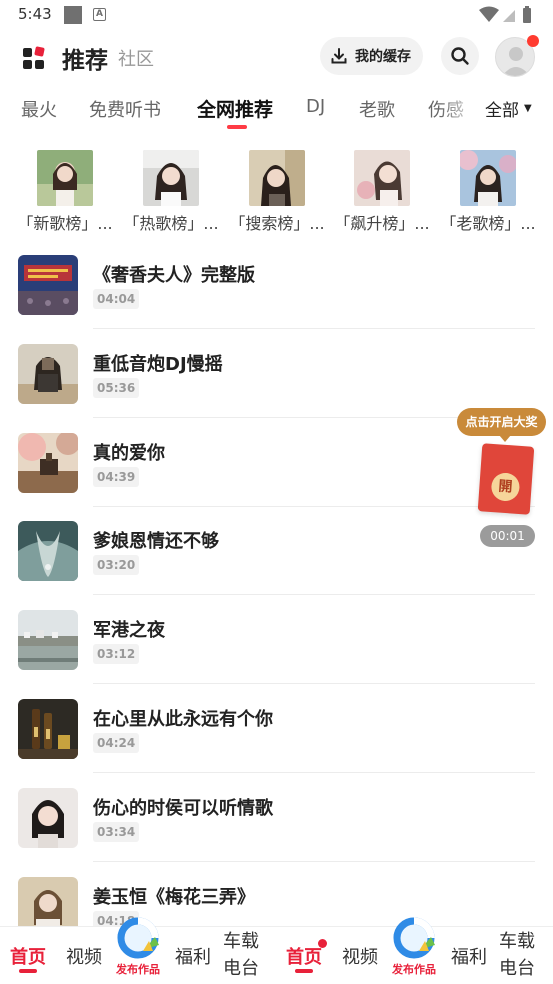 The width and height of the screenshot is (553, 984). What do you see at coordinates (99, 14) in the screenshot?
I see `notification-a-icon: A` at bounding box center [99, 14].